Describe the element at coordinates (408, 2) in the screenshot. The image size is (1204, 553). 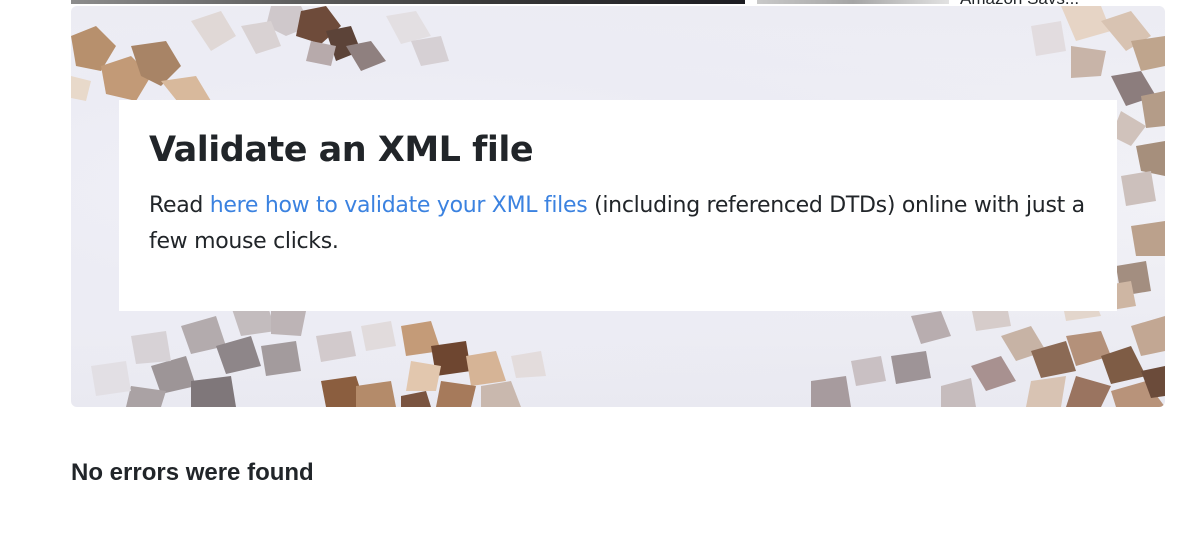
I see `previous-article-thumbnail` at that location.